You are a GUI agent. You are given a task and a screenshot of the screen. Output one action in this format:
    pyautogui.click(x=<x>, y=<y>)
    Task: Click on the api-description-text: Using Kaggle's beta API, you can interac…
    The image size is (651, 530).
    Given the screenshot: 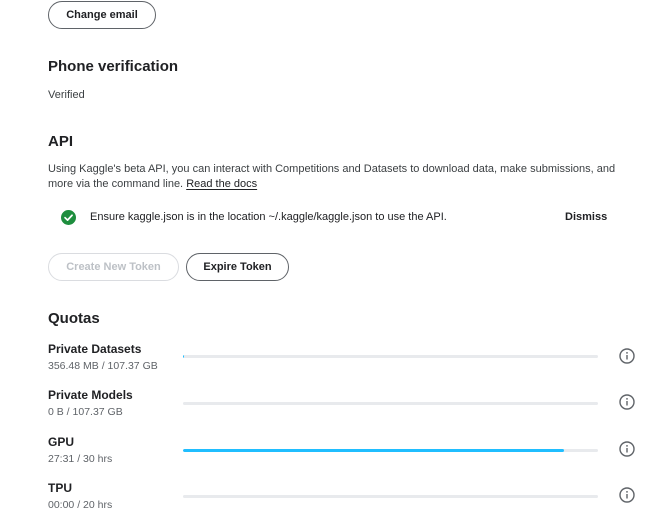 What is the action you would take?
    pyautogui.click(x=332, y=176)
    